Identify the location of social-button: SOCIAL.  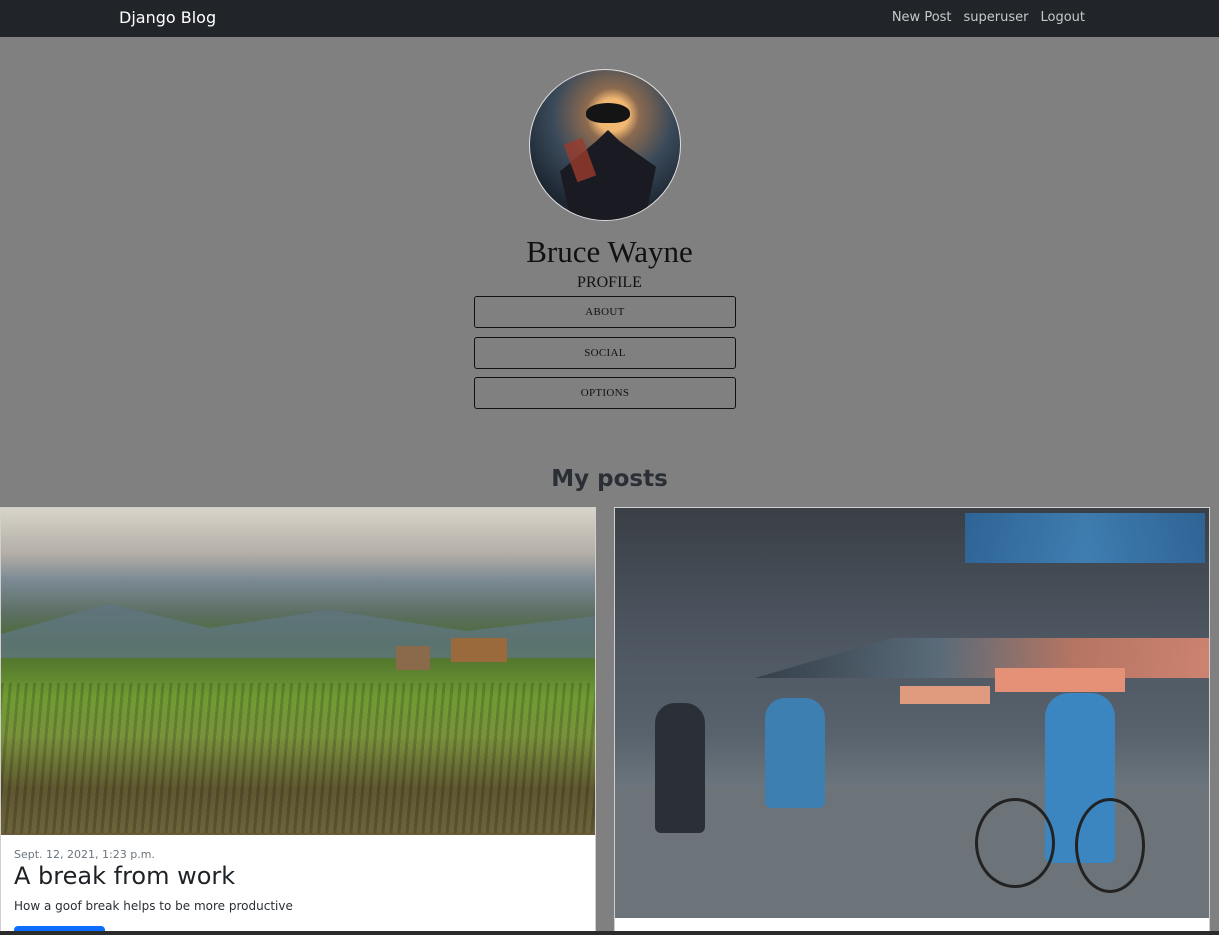
(605, 353).